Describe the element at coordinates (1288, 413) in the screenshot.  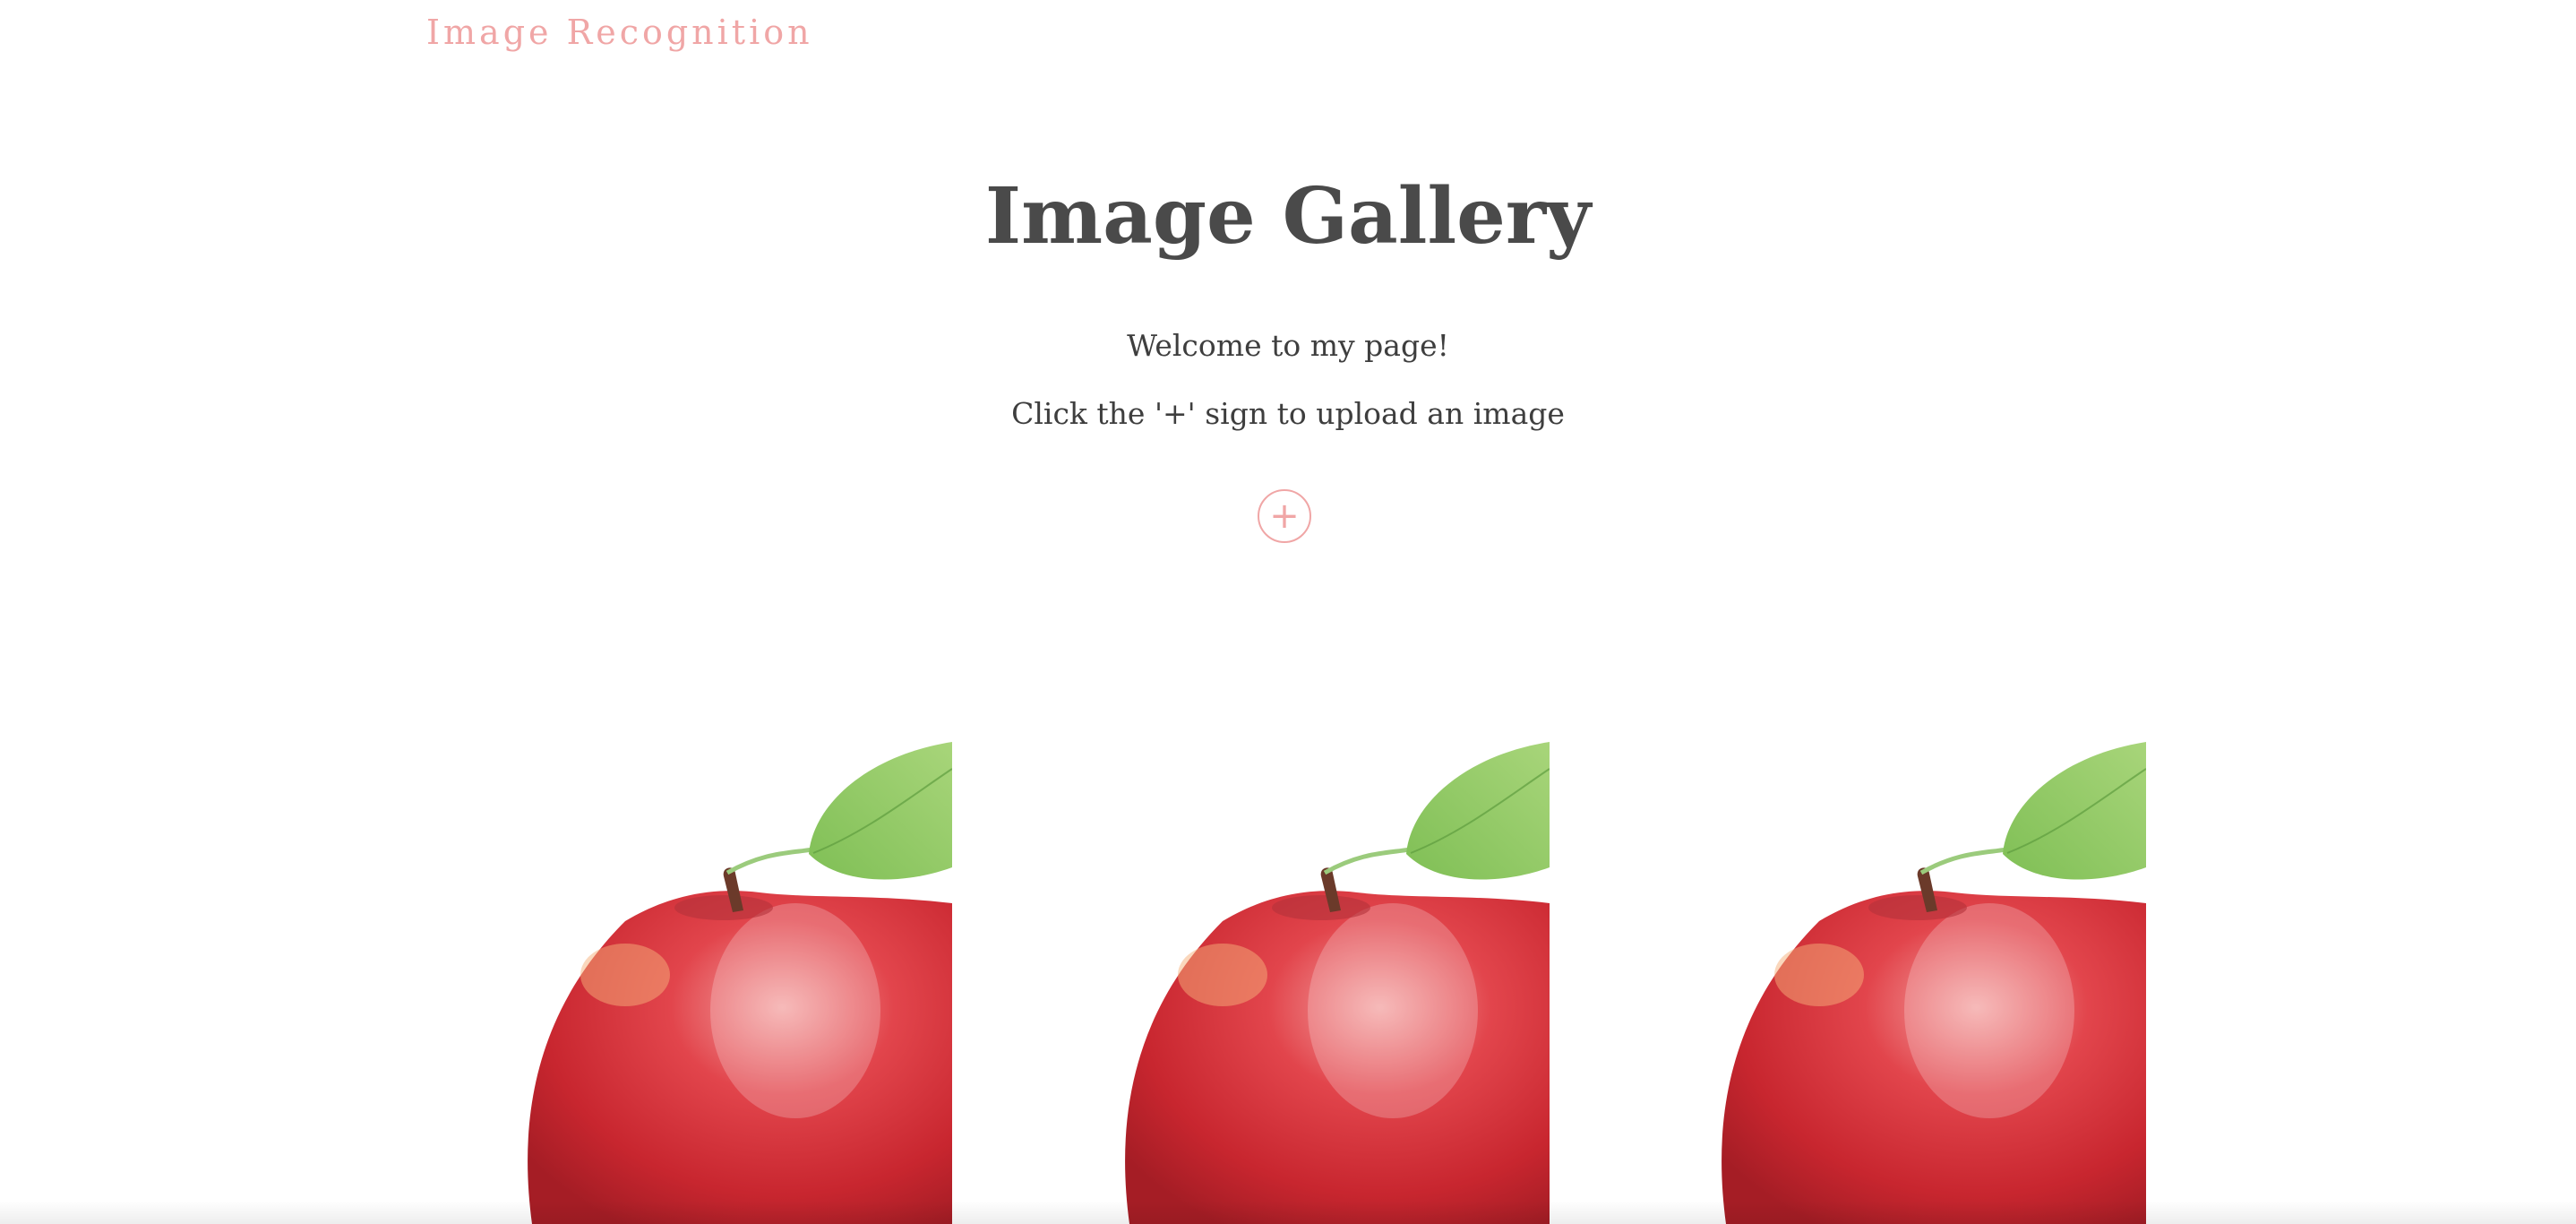
I see `upload-instruction: Click the '+' sign to upload an image` at that location.